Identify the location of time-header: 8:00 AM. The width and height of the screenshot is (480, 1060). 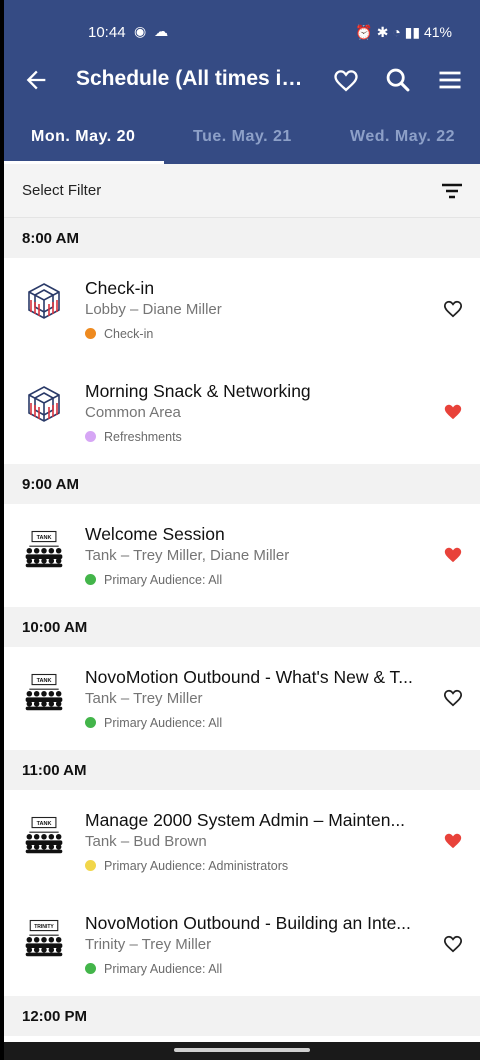
(242, 238).